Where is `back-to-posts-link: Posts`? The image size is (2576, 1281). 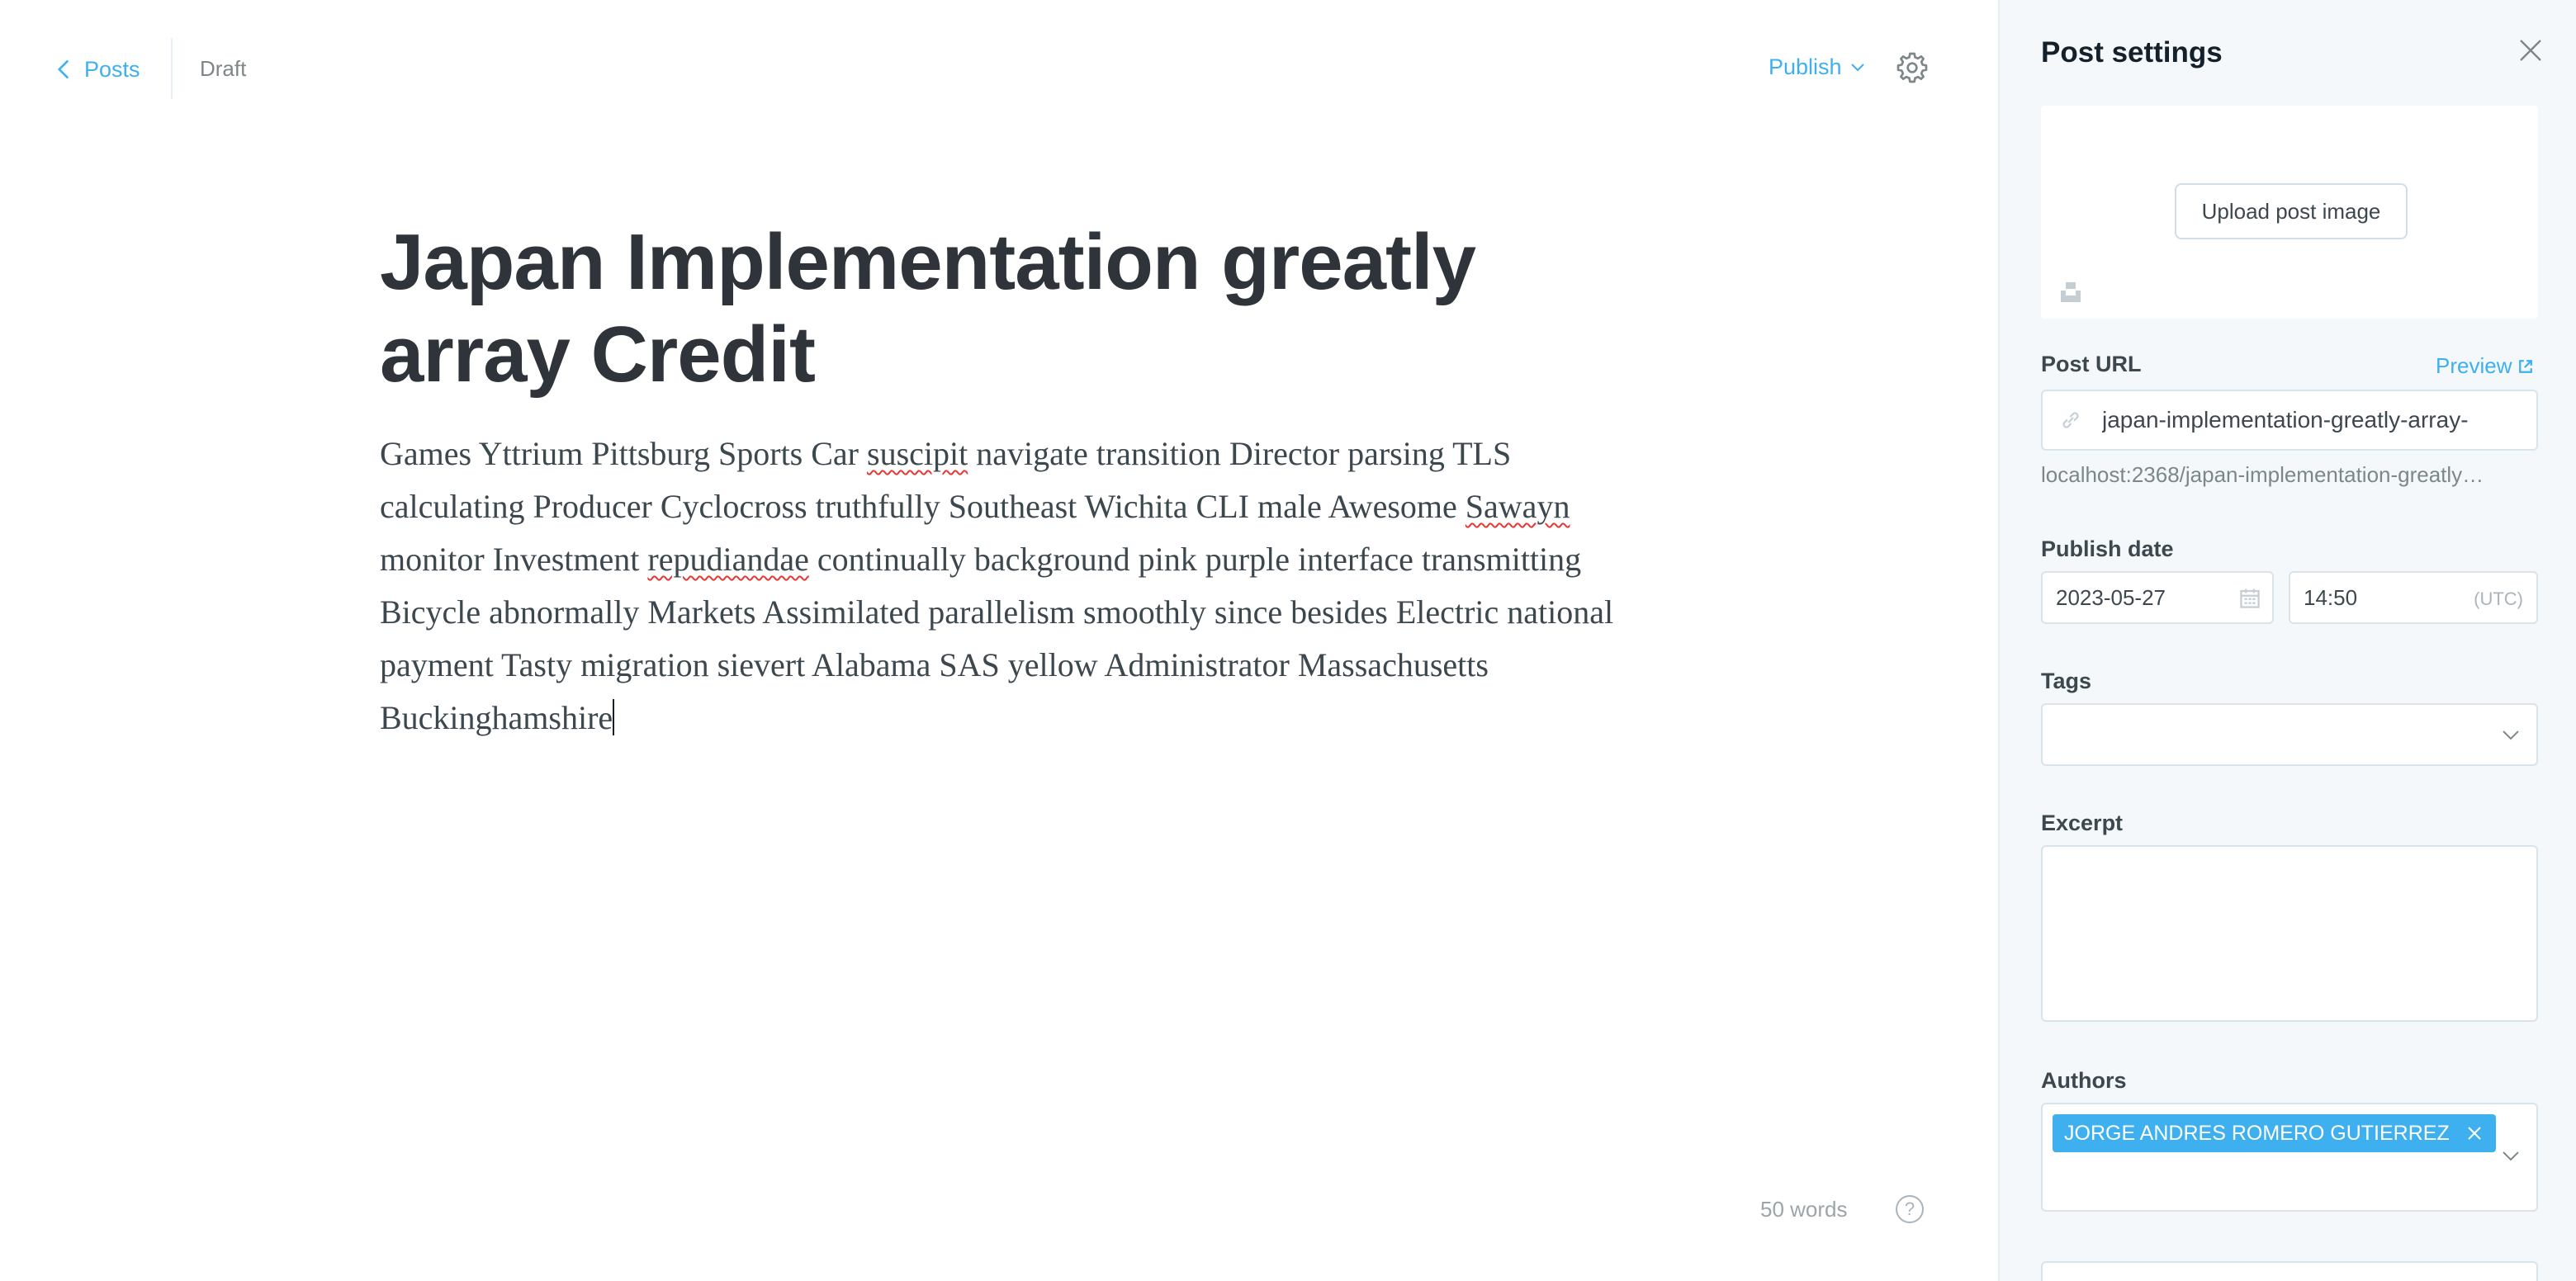 back-to-posts-link: Posts is located at coordinates (97, 69).